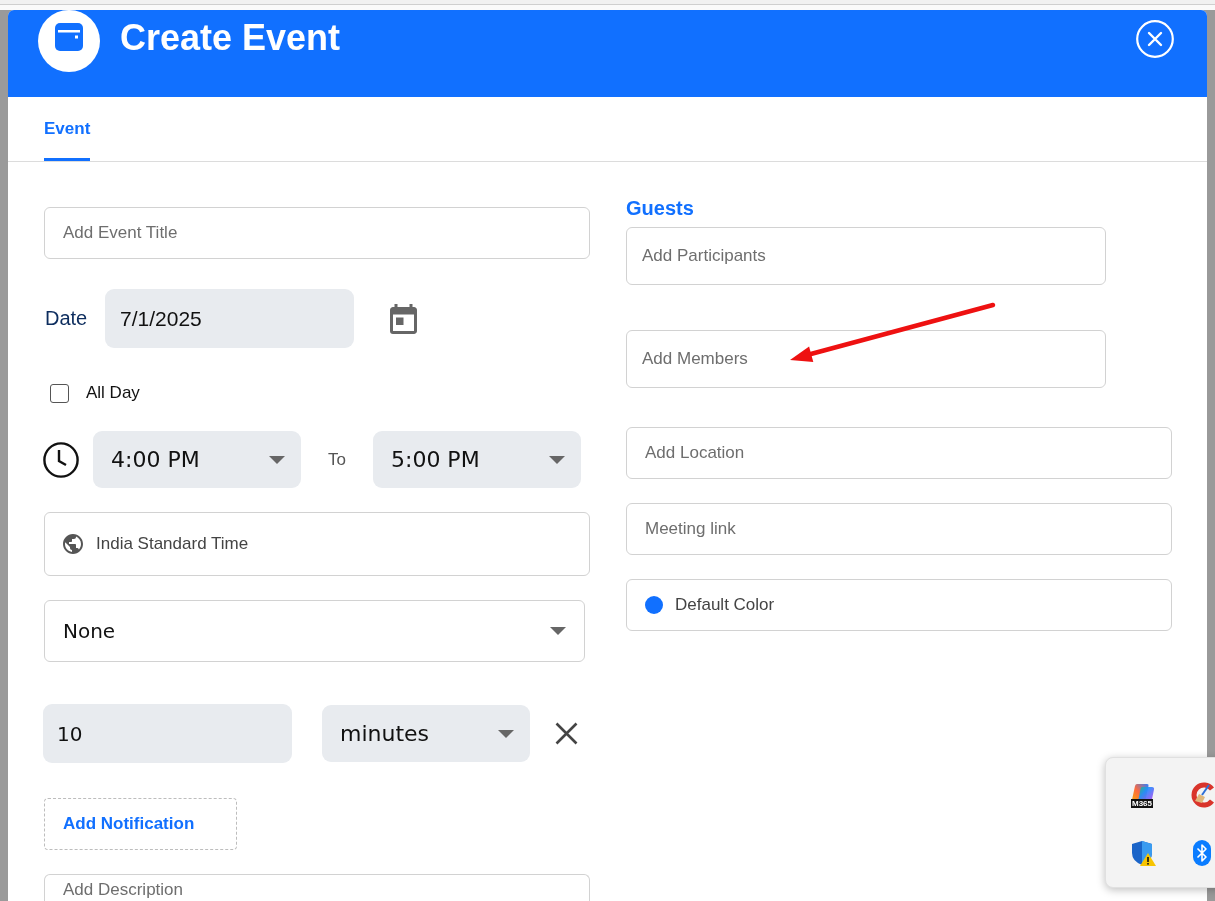 This screenshot has width=1215, height=901. I want to click on add-notification-button: Add Notification, so click(140, 824).